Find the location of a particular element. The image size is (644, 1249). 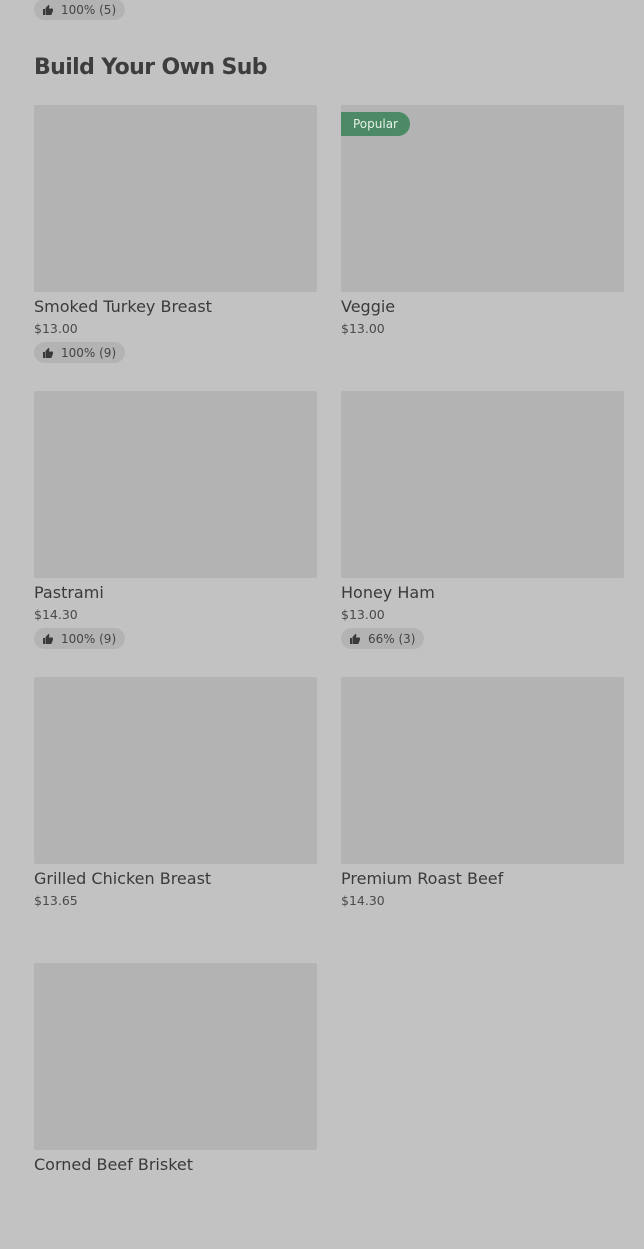

product-name: Corned Beef Brisket is located at coordinates (175, 1164).